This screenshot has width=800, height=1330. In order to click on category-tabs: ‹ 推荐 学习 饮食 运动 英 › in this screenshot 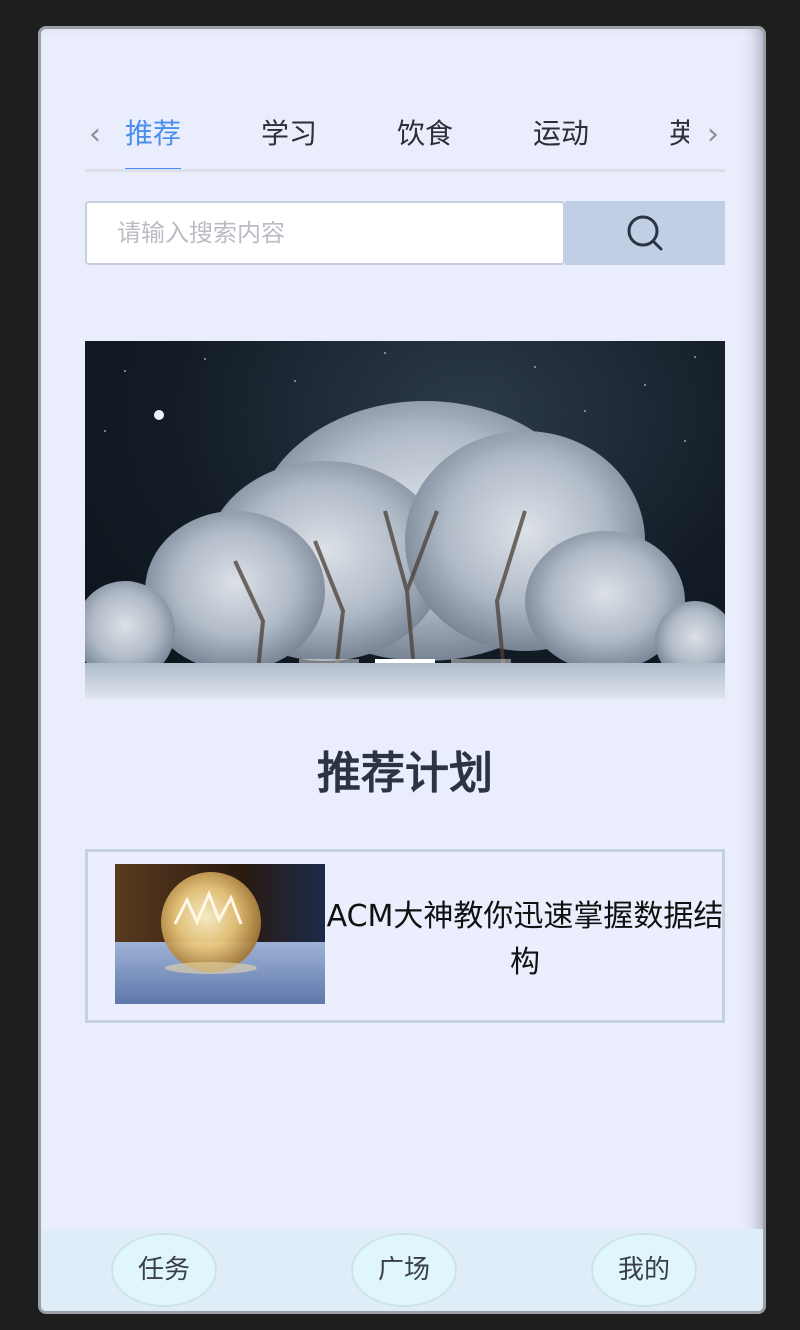, I will do `click(405, 131)`.